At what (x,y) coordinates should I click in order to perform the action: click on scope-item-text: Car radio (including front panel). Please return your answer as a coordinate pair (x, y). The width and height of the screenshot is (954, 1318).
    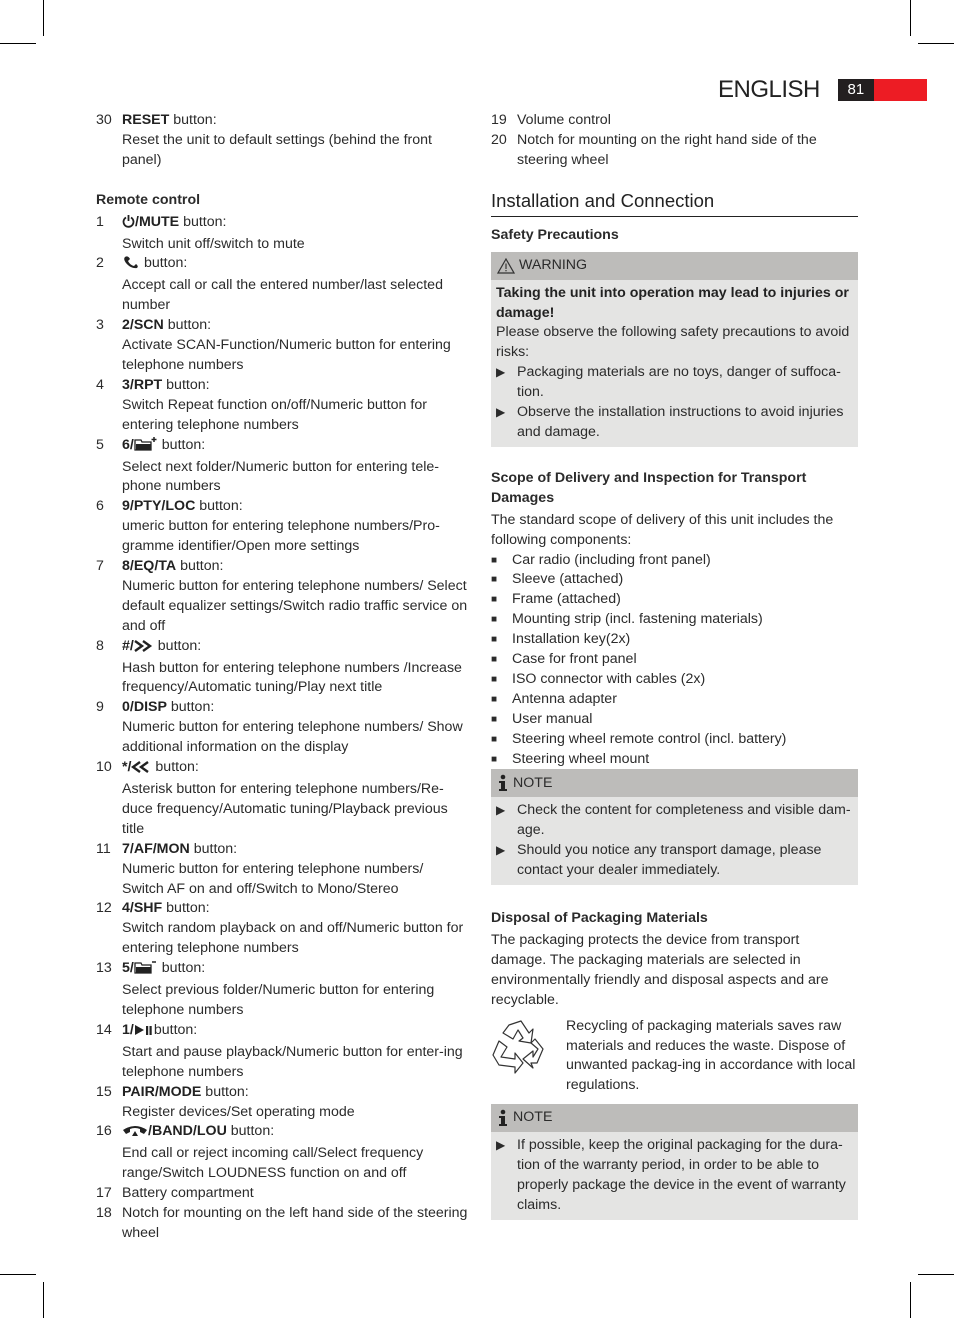
    Looking at the image, I should click on (611, 559).